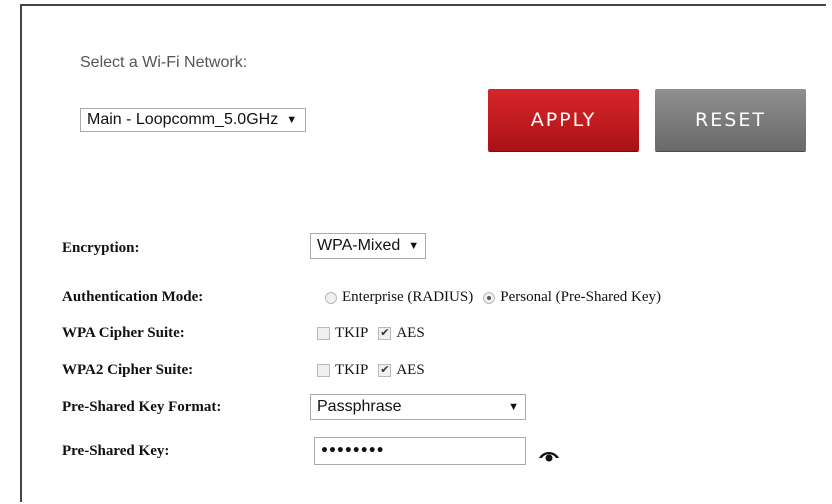 This screenshot has width=832, height=504. I want to click on psk-format-label: Pre-Shared Key Format:, so click(142, 407).